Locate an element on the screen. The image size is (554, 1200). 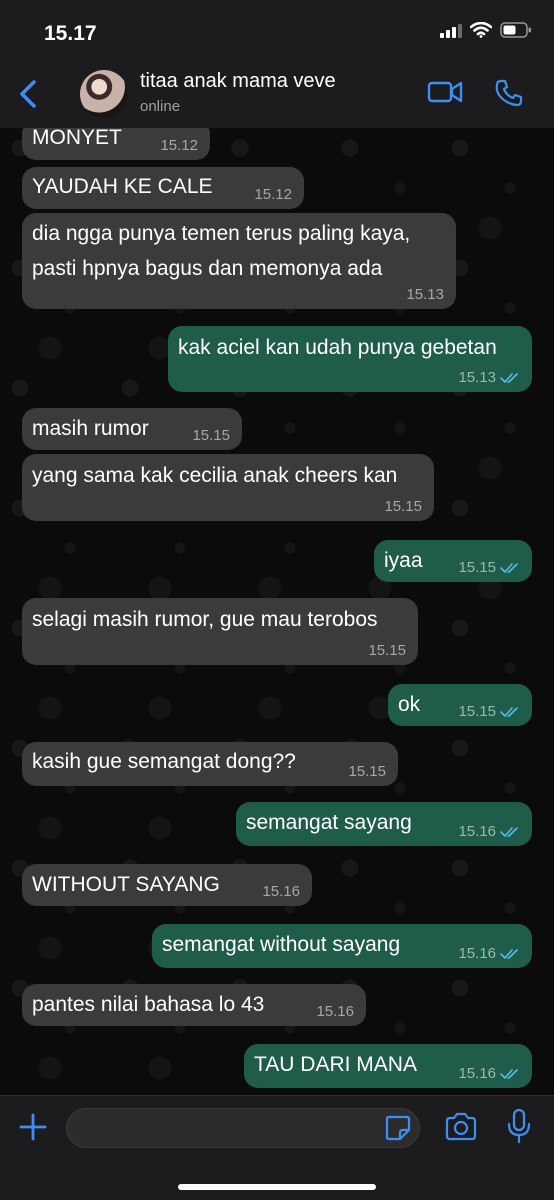
message-text: YAUDAH KE CALE is located at coordinates (122, 186).